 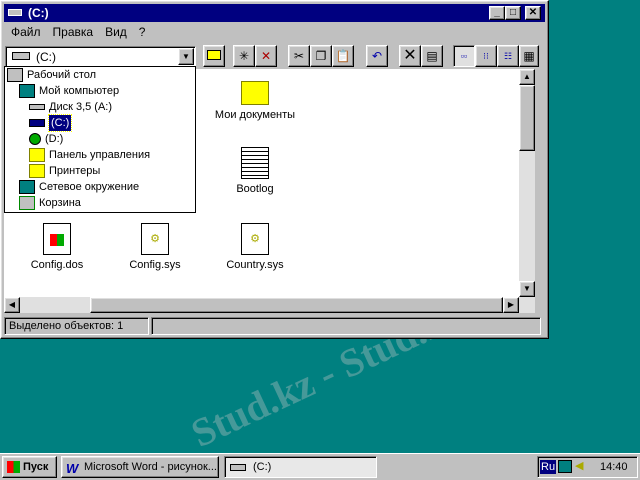 I want to click on up-folder-button, so click(x=214, y=56).